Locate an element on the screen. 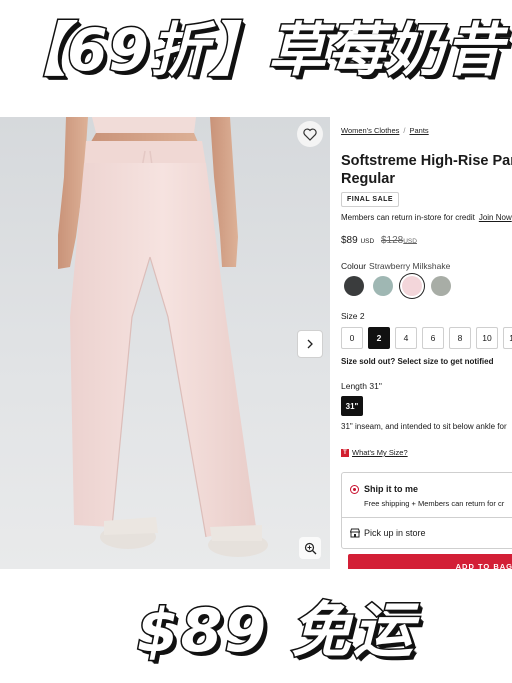  size-selected-value: 2 is located at coordinates (362, 316).